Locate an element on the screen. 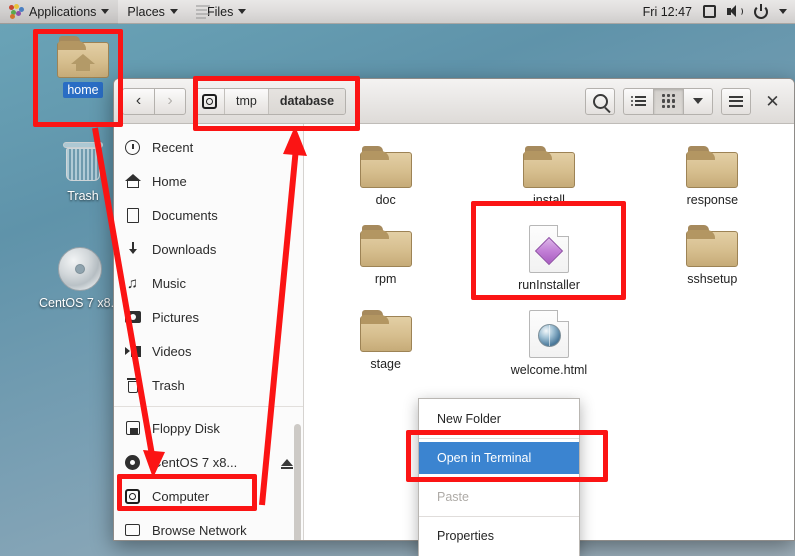 The width and height of the screenshot is (795, 556). sidebar-item-label: Music is located at coordinates (169, 283).